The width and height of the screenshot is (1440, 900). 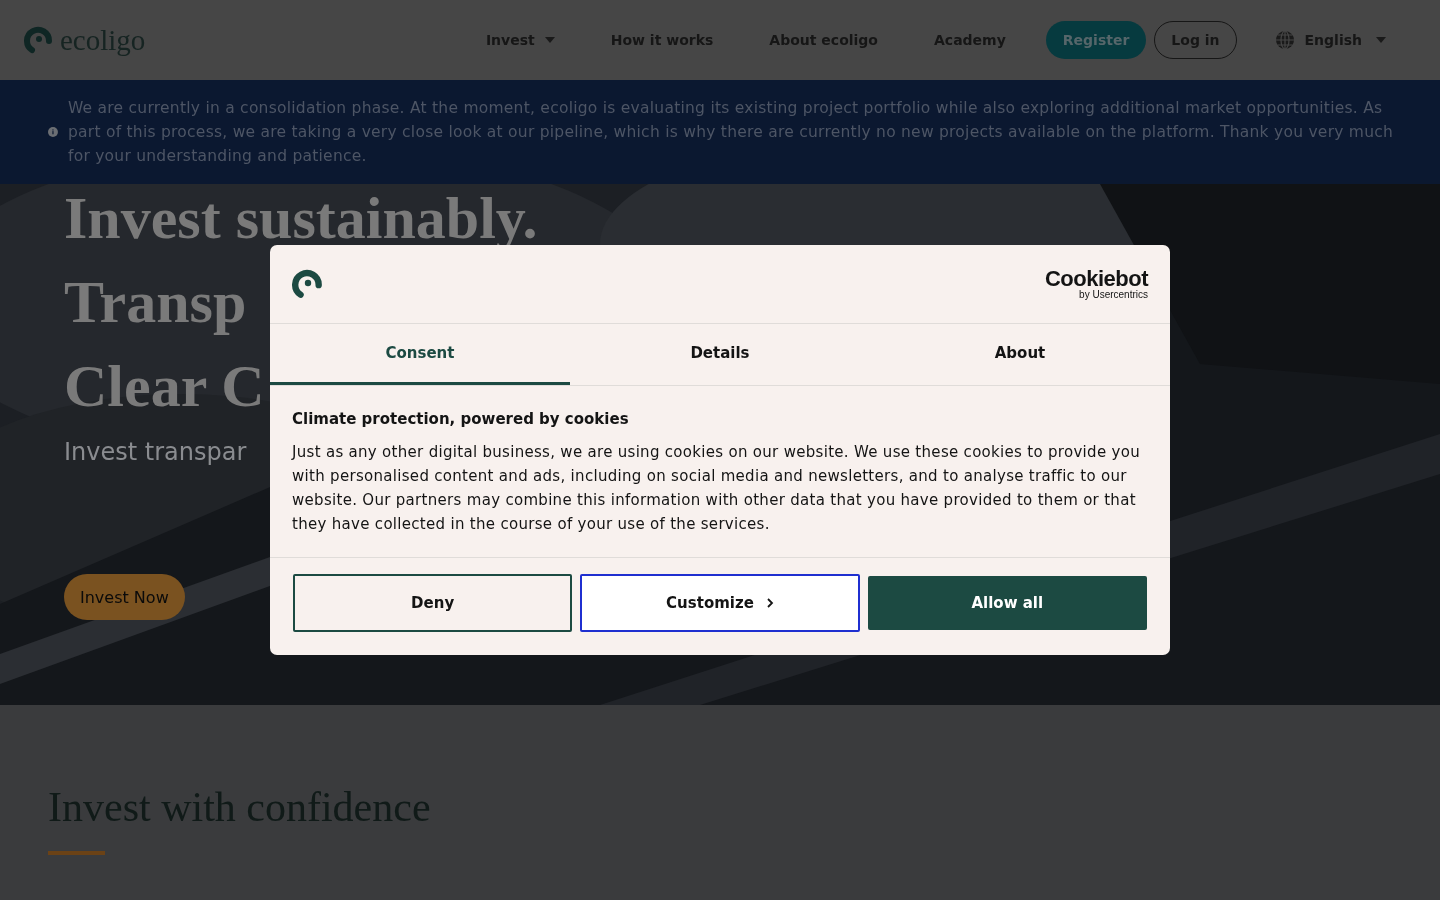 I want to click on customize-button: Customize, so click(x=720, y=603).